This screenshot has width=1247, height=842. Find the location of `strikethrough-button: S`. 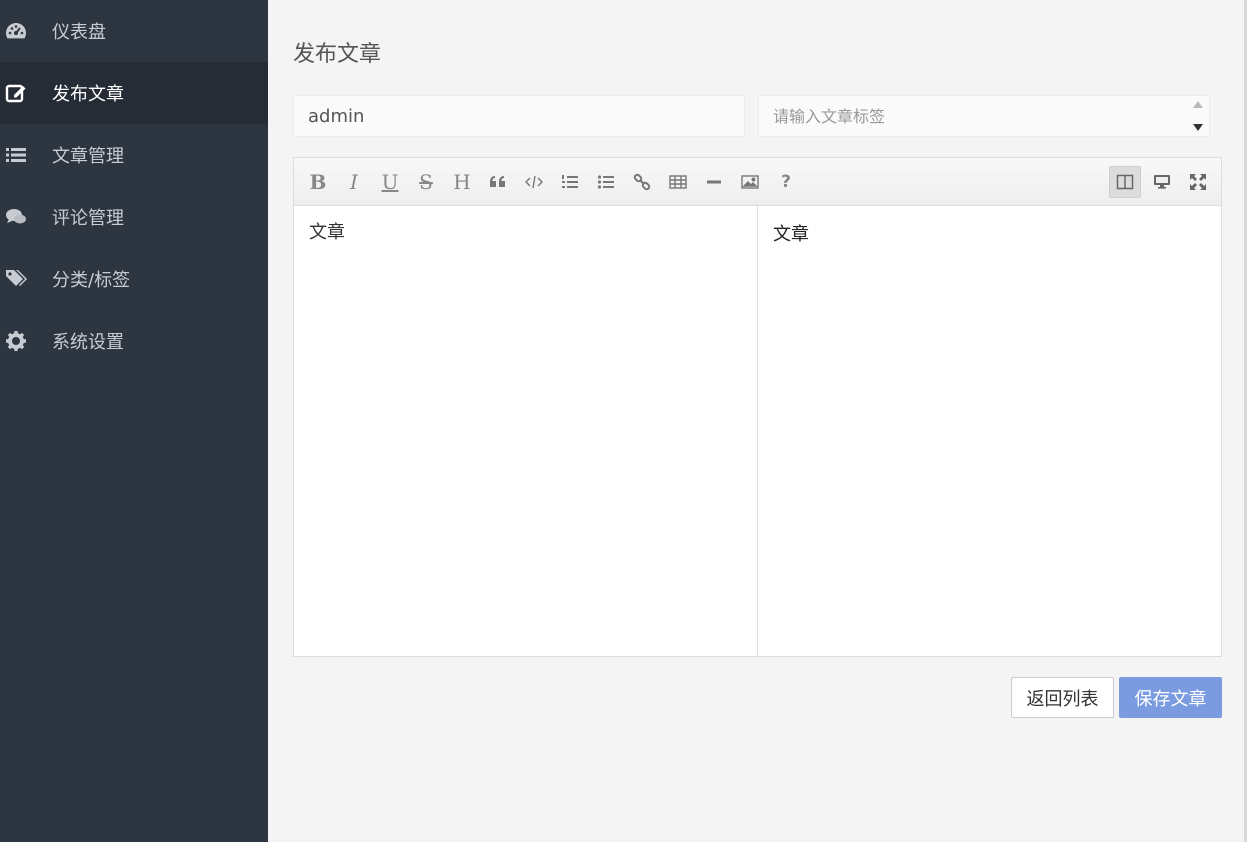

strikethrough-button: S is located at coordinates (426, 182).